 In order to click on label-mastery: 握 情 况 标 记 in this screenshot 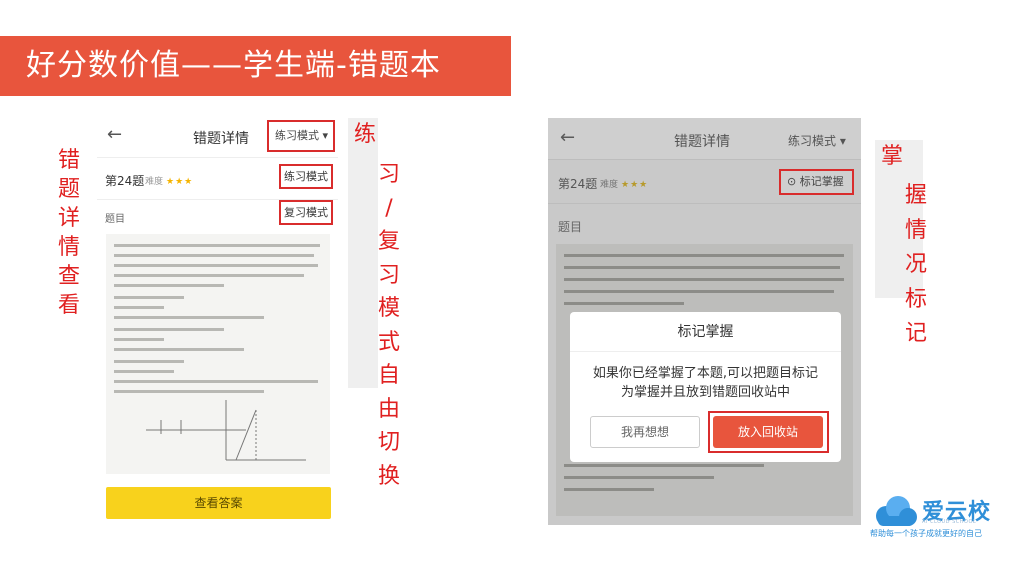, I will do `click(916, 265)`.